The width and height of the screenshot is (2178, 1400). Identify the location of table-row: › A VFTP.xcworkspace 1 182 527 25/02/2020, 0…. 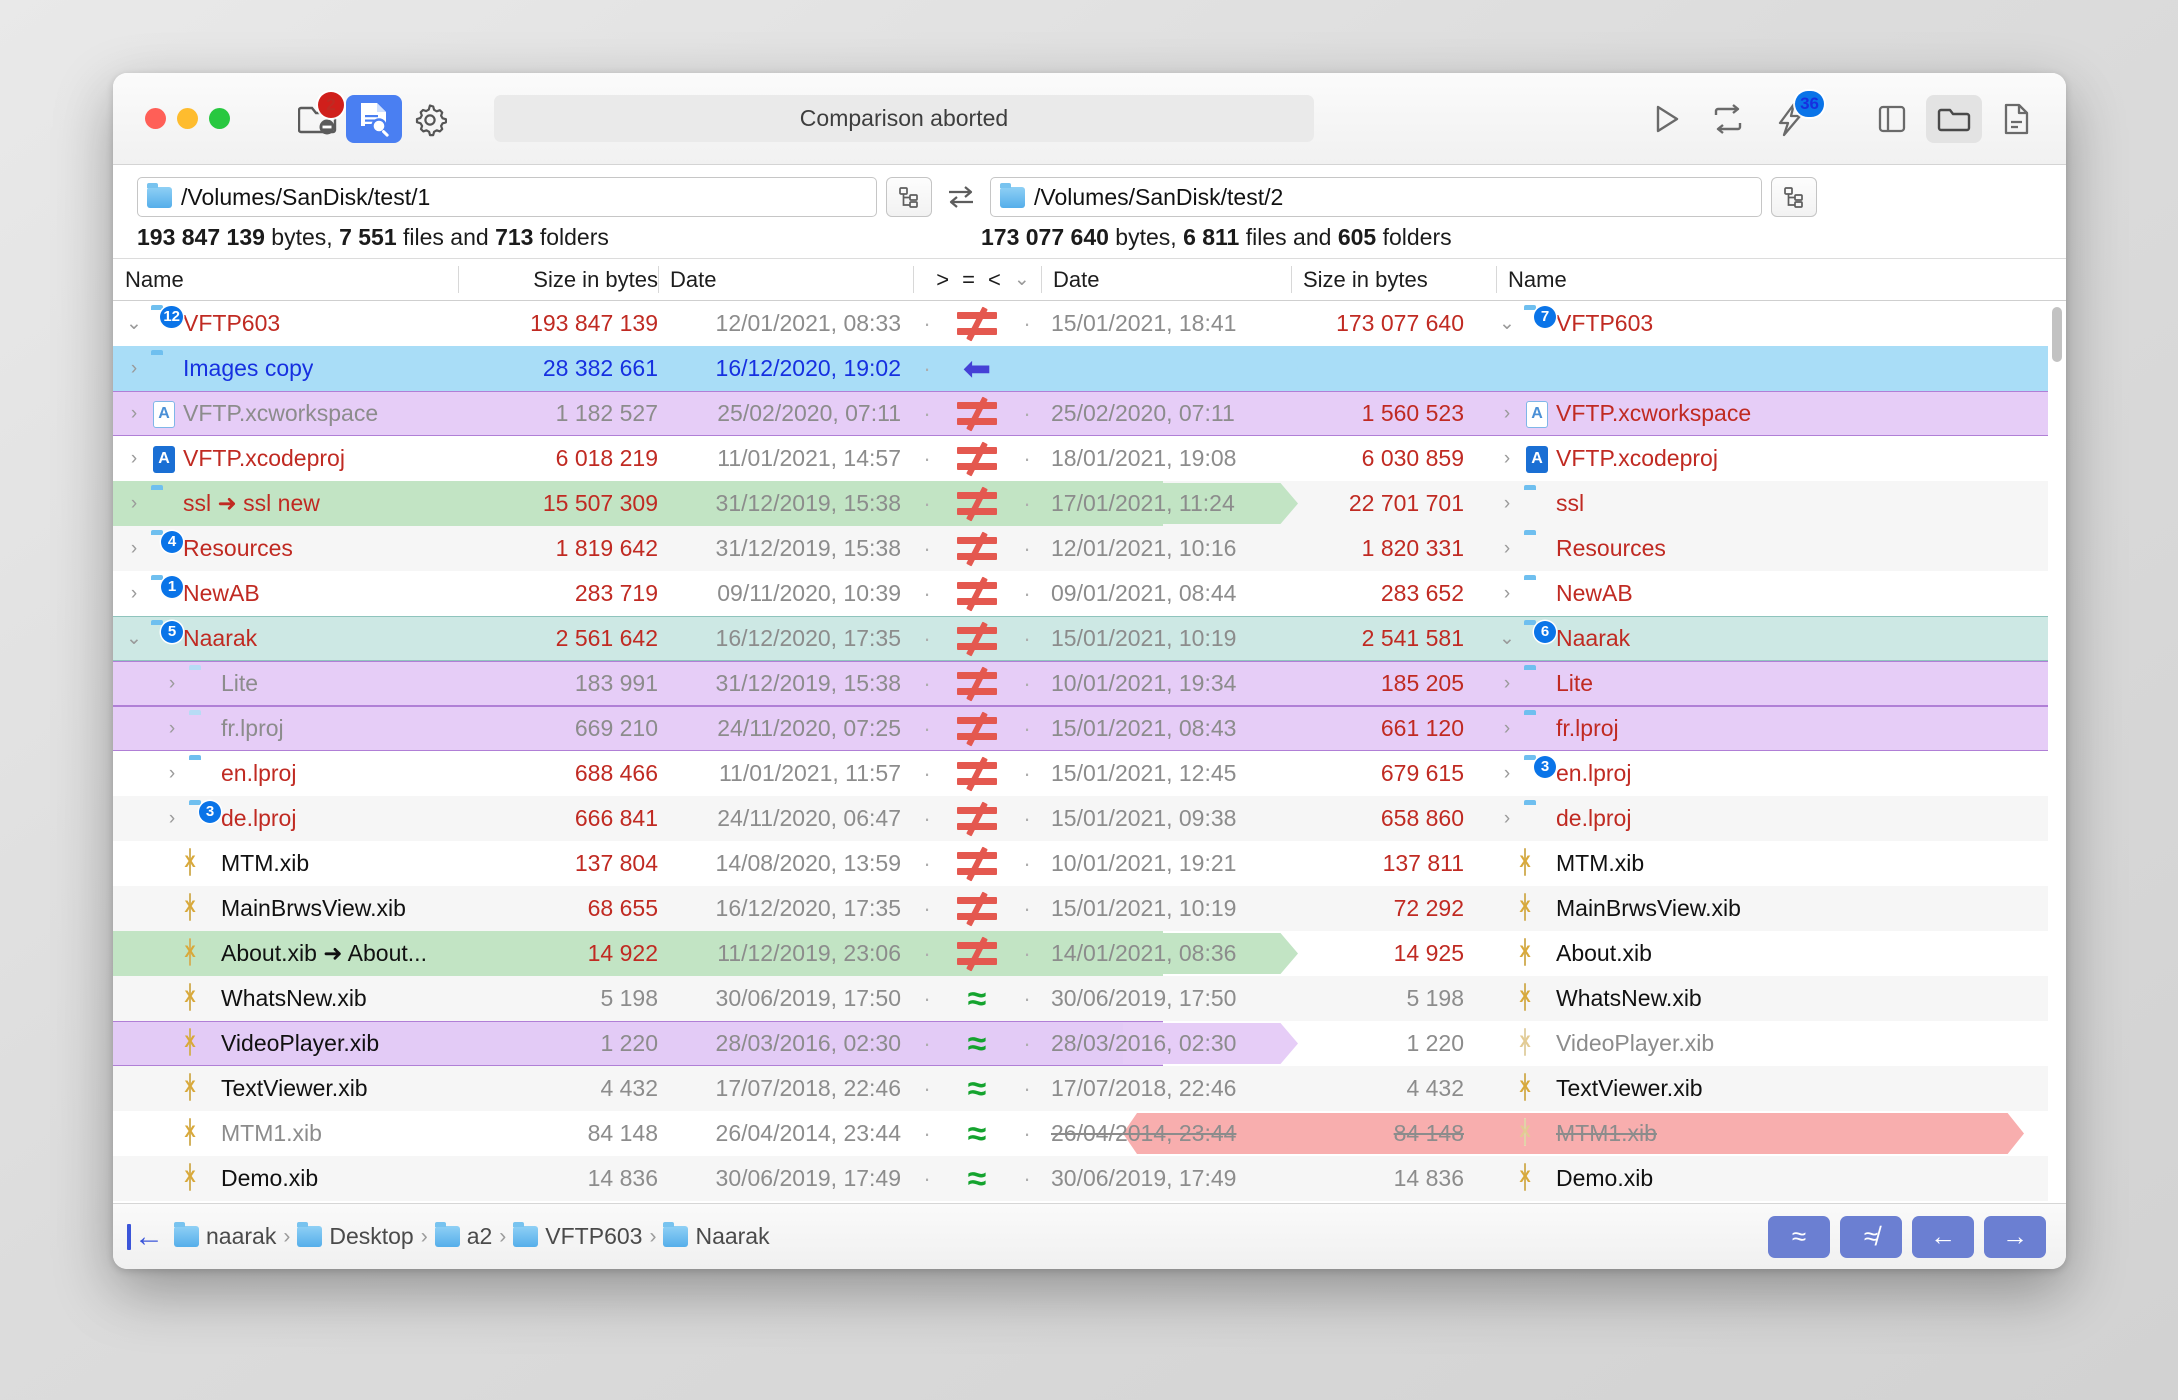
(1080, 413).